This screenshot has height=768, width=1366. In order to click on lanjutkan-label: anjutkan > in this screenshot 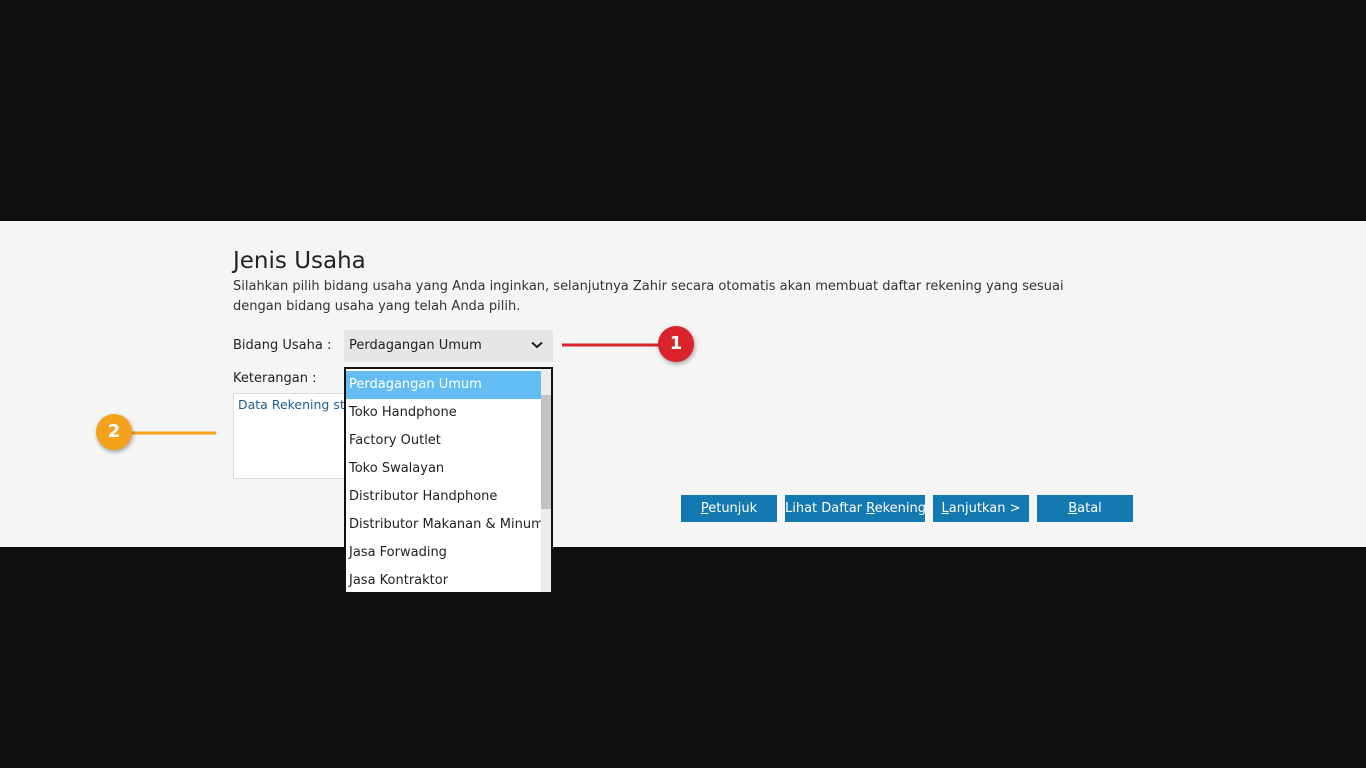, I will do `click(984, 508)`.